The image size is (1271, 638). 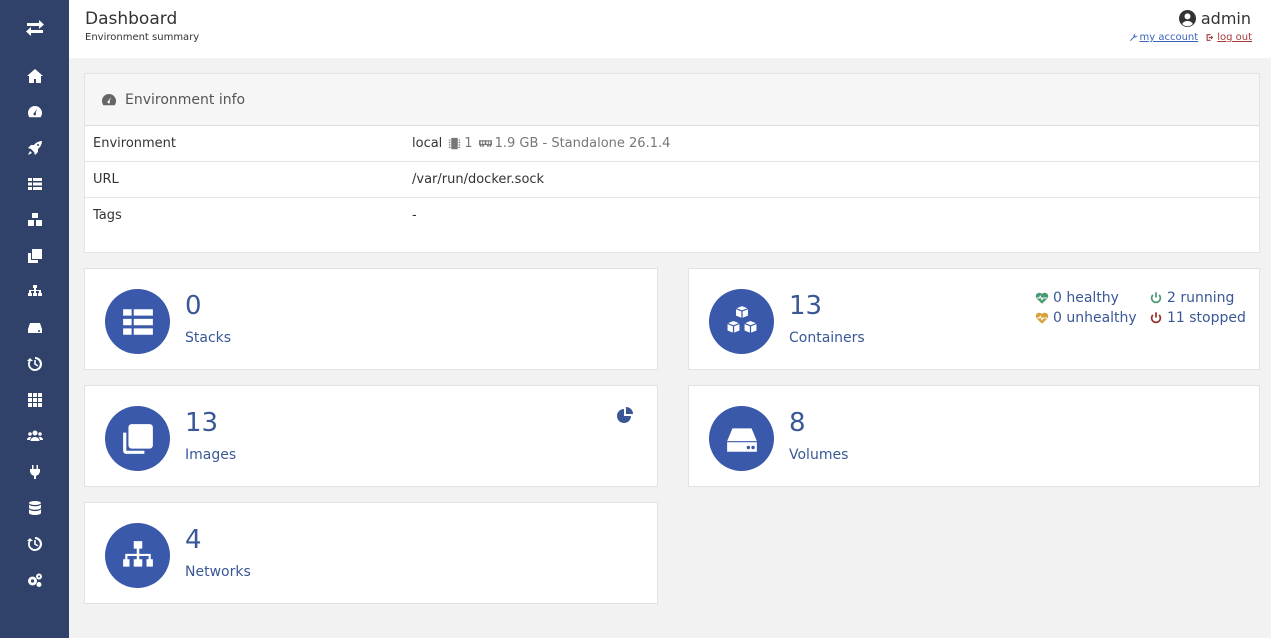 I want to click on sidebar-item-events, so click(x=34, y=364).